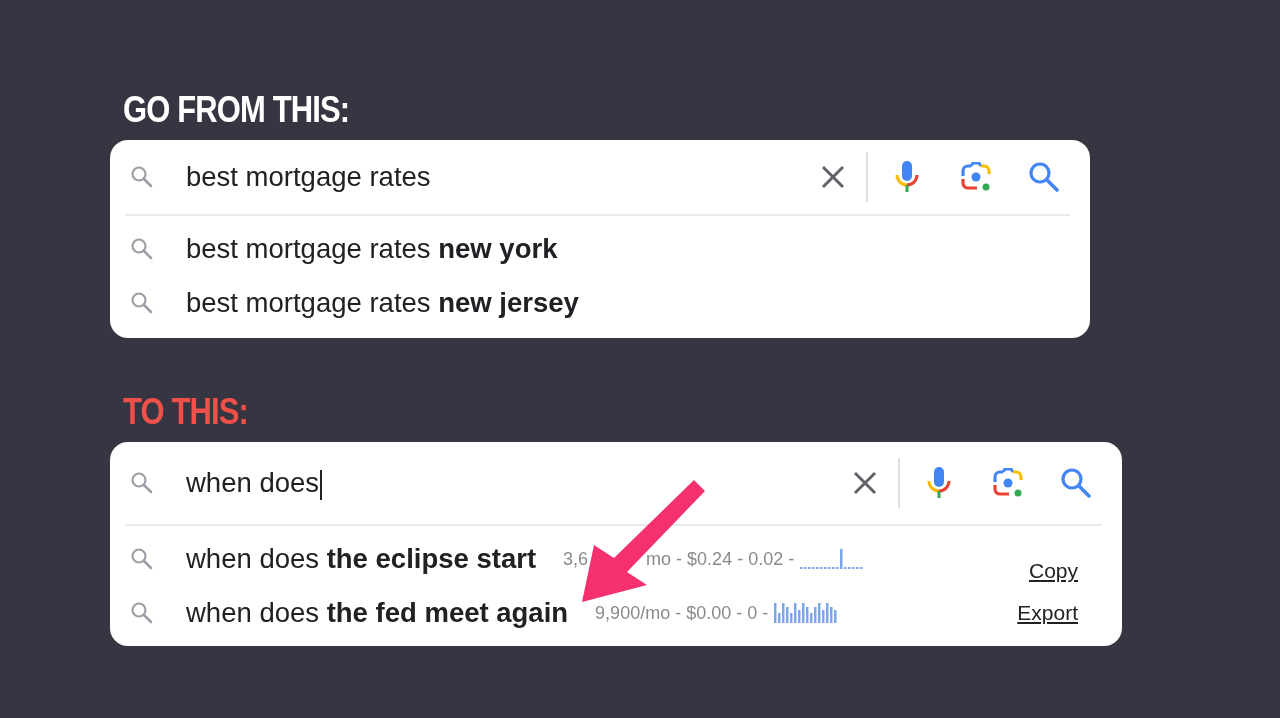 The width and height of the screenshot is (1280, 718). Describe the element at coordinates (1047, 613) in the screenshot. I see `action-link: Export` at that location.